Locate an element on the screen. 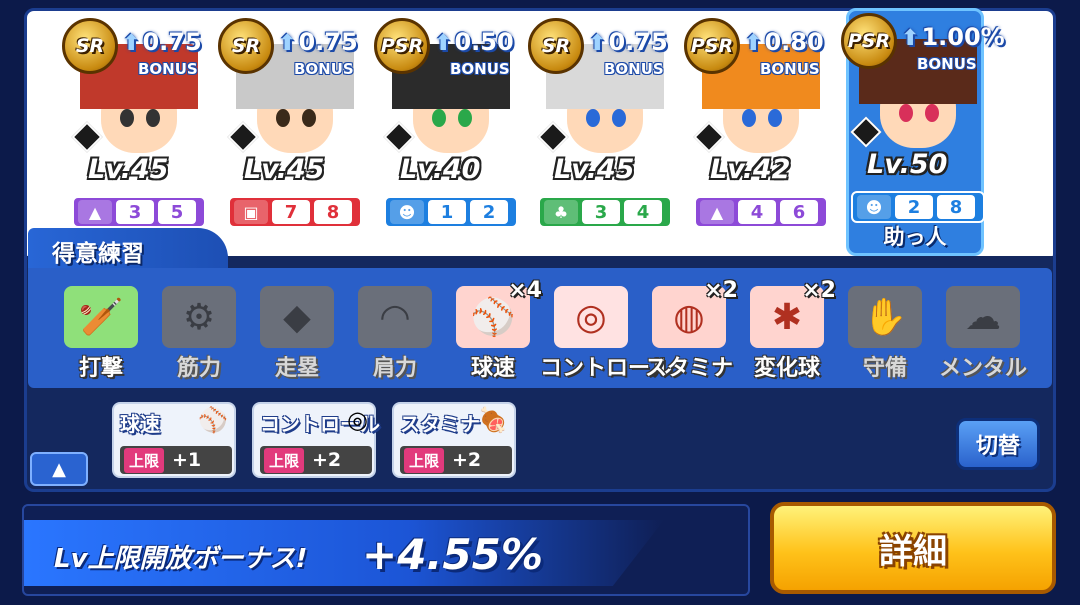 Image resolution: width=1080 pixels, height=605 pixels. bonus-value: 1.00% is located at coordinates (952, 37).